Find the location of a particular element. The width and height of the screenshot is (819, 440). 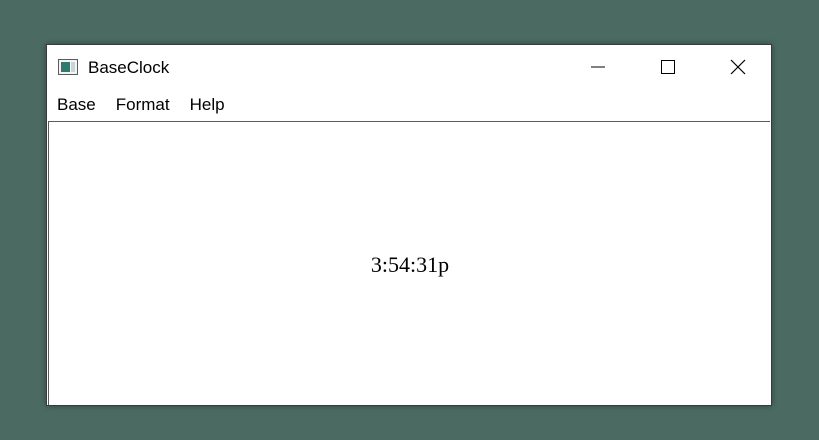

app-window-icon is located at coordinates (68, 67).